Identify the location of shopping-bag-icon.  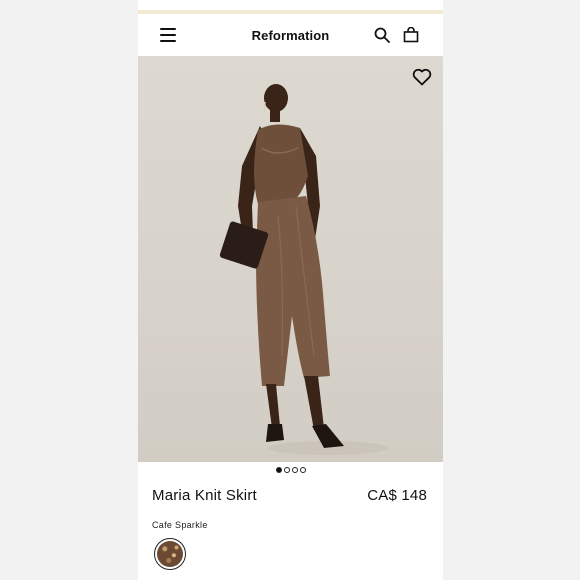
(411, 35).